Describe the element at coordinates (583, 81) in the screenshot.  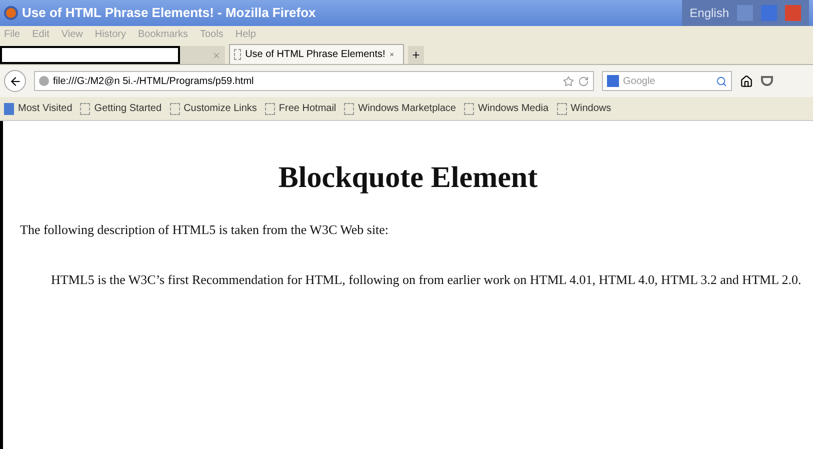
I see `reload-icon` at that location.